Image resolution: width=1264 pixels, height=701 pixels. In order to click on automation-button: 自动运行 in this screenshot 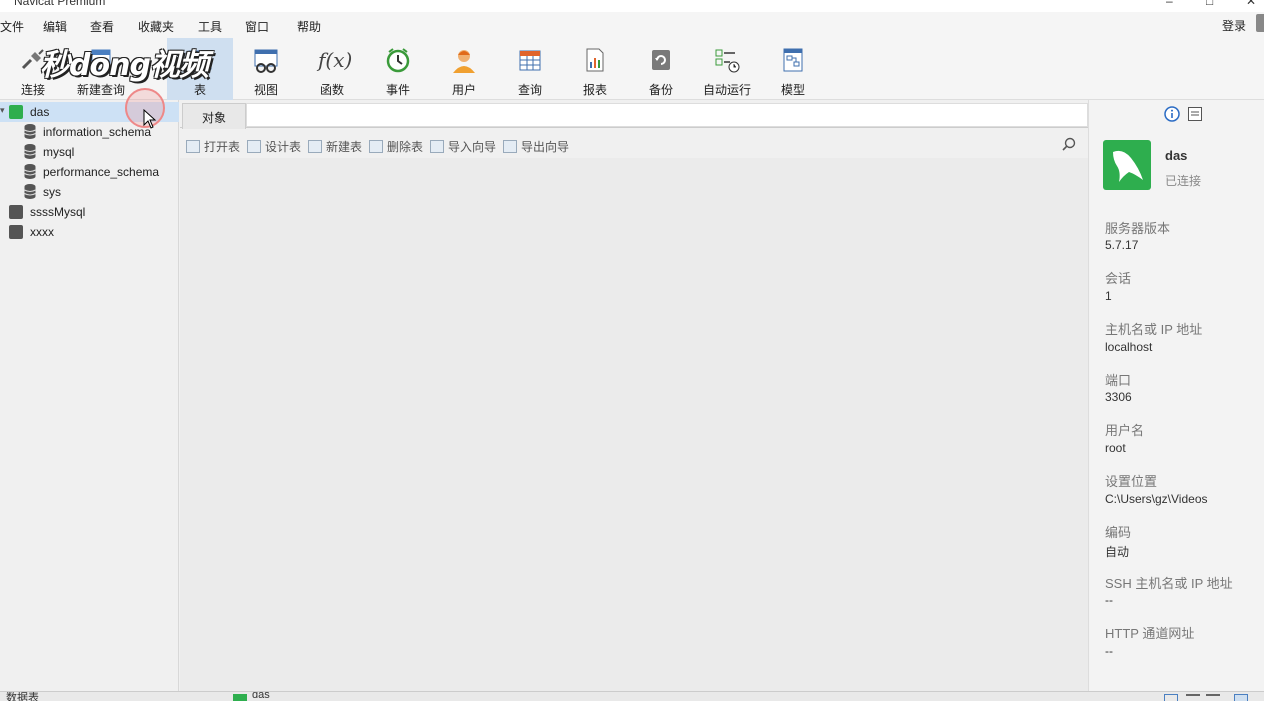, I will do `click(727, 69)`.